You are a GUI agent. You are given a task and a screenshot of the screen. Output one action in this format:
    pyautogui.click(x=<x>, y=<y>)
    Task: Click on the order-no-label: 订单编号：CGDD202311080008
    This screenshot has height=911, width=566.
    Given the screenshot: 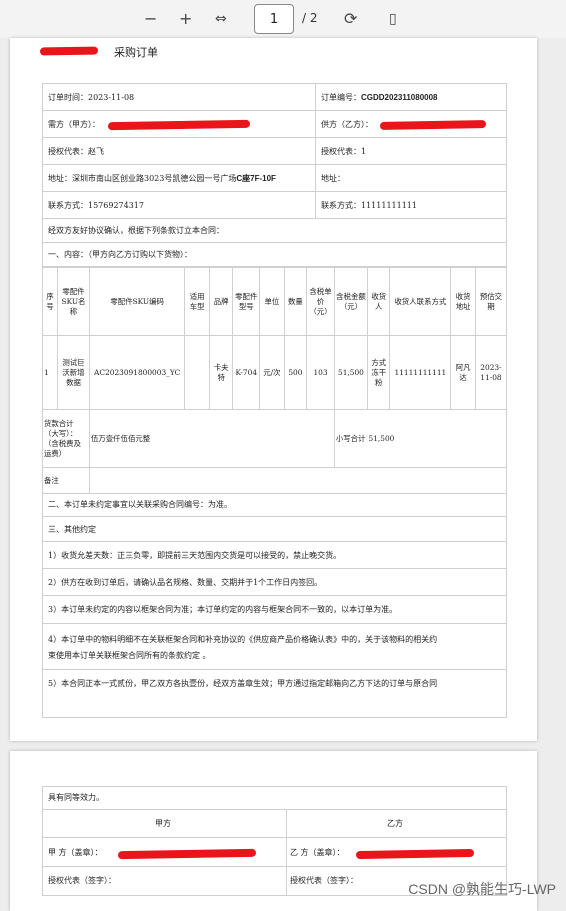 What is the action you would take?
    pyautogui.click(x=379, y=97)
    